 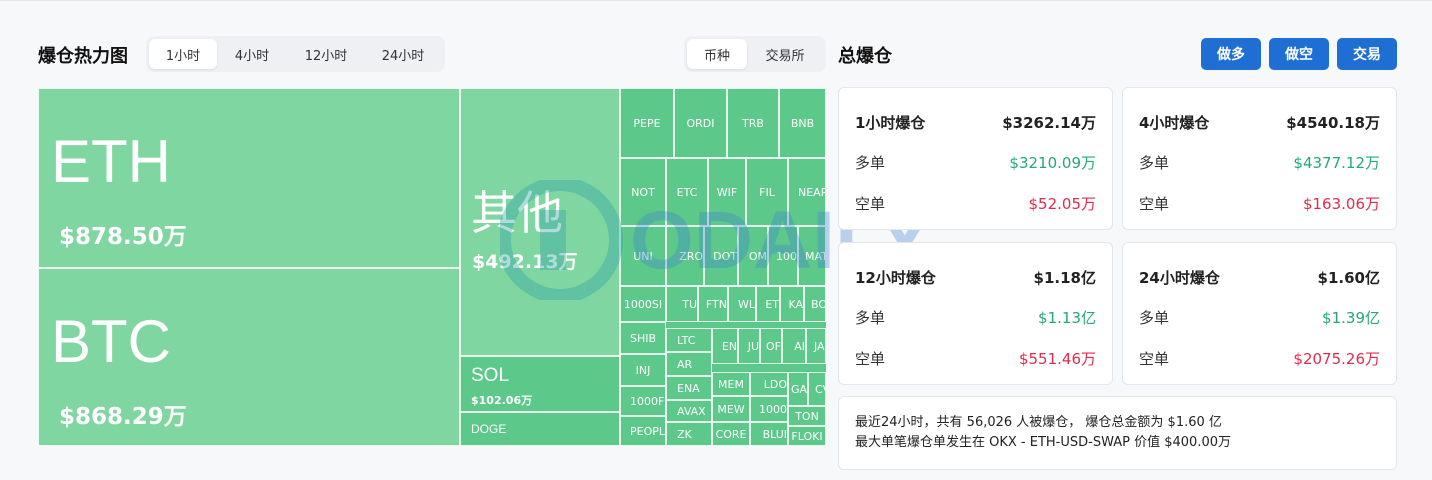 I want to click on tile-symbol: DOGE, so click(x=489, y=429).